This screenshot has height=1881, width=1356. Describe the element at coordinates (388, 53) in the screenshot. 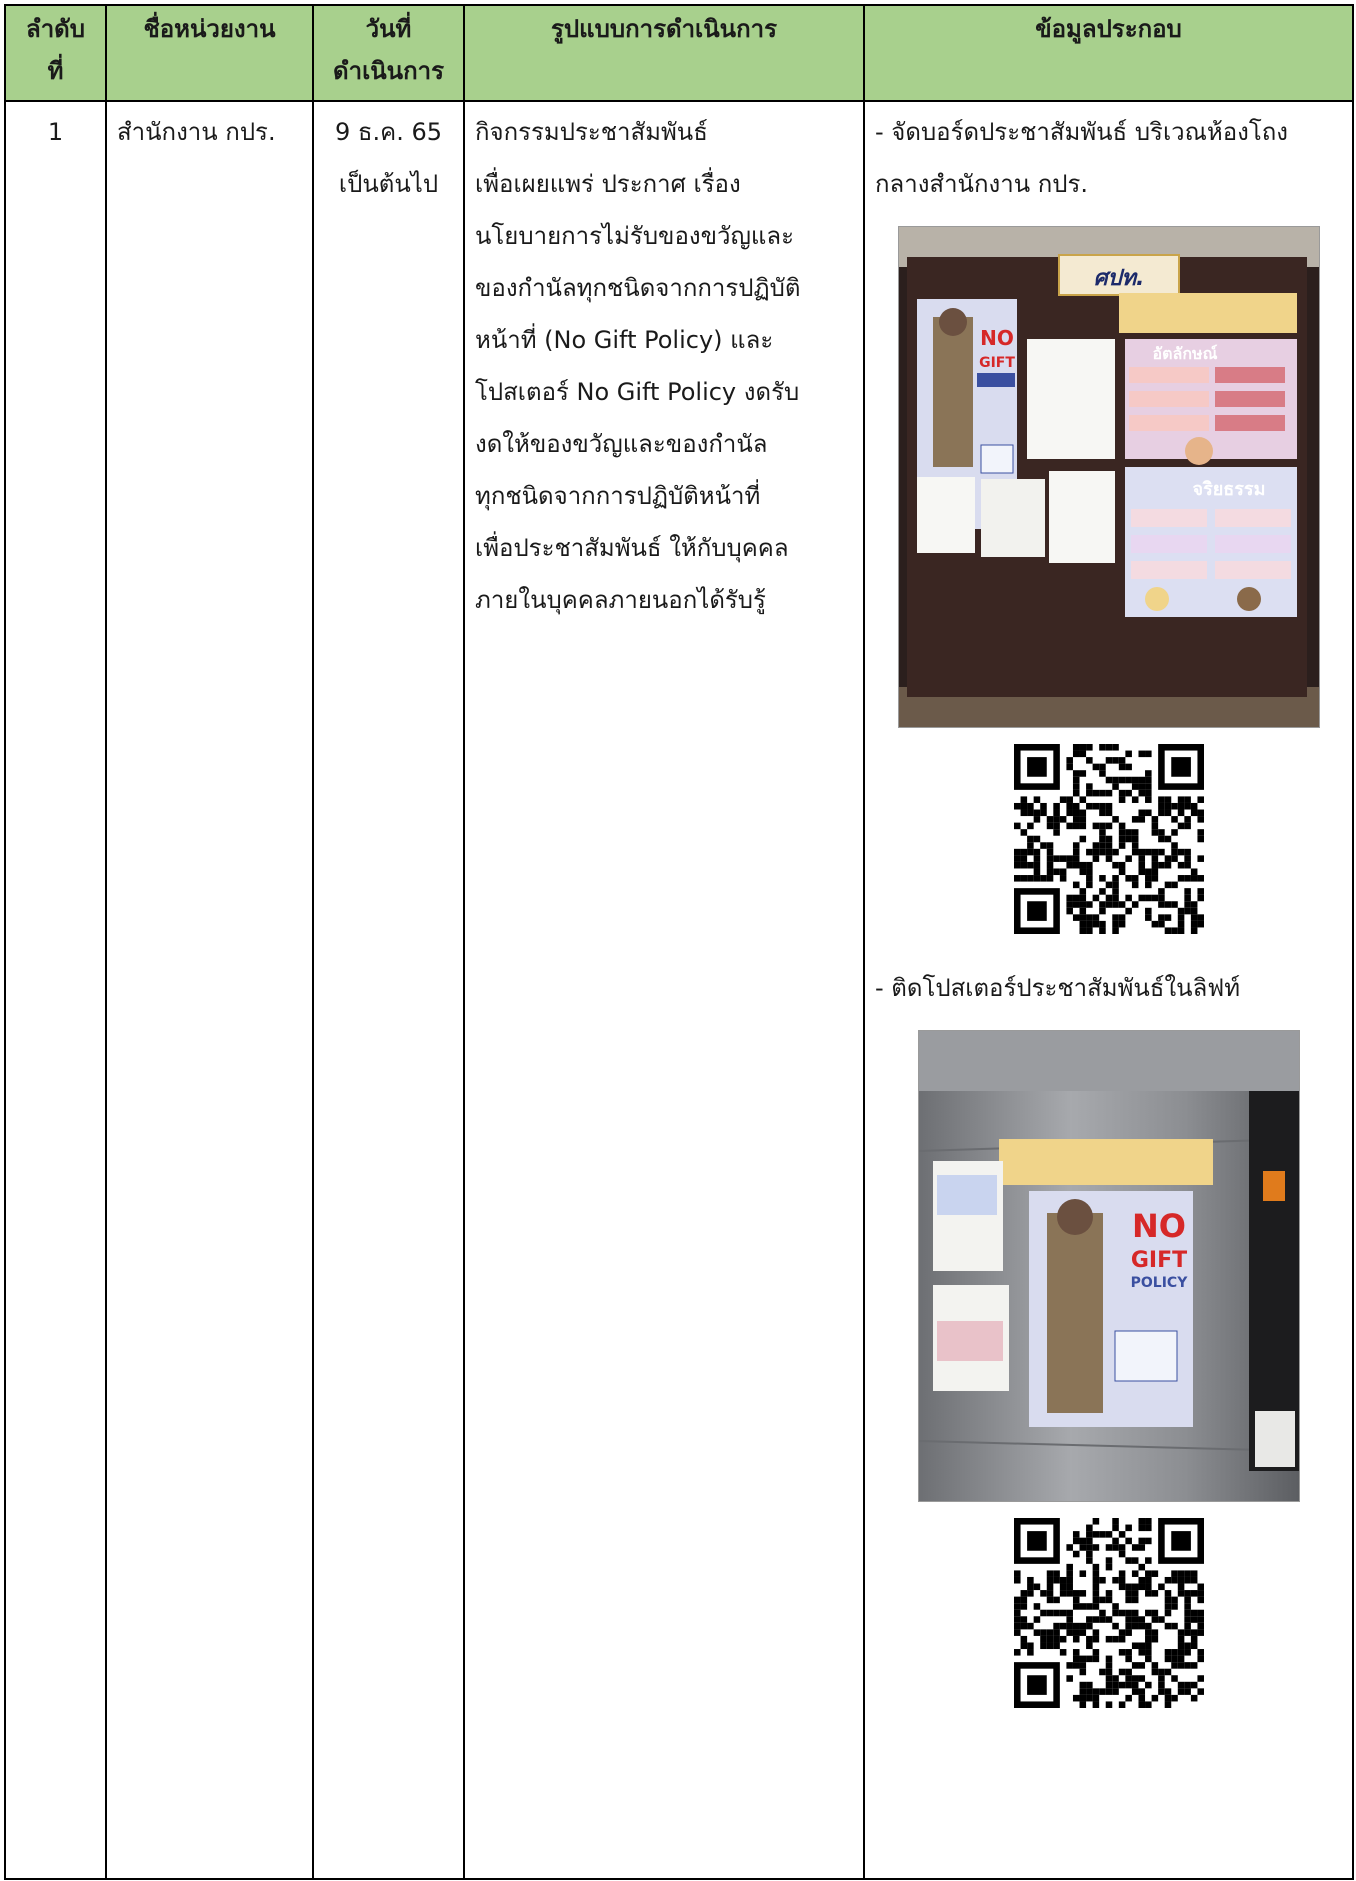

I see `header-date: วันที่ ดำเนินการ` at that location.